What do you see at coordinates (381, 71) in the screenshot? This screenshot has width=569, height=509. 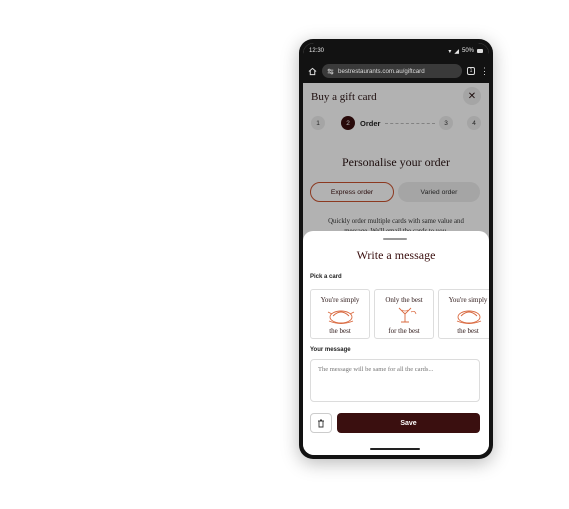 I see `url-text: bestrestaurants.com.au/giftcard` at bounding box center [381, 71].